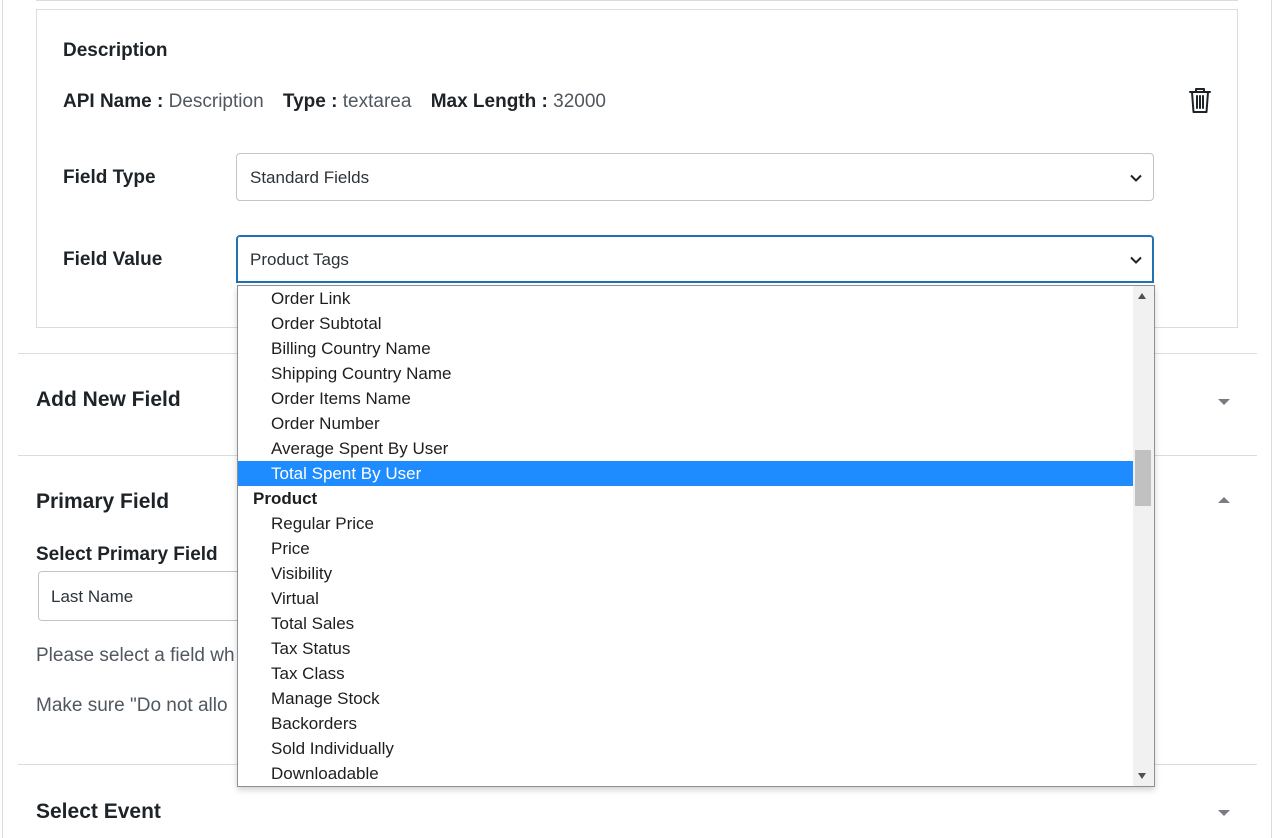 The image size is (1281, 838). What do you see at coordinates (686, 373) in the screenshot?
I see `dropdown-option: Shipping Country Name` at bounding box center [686, 373].